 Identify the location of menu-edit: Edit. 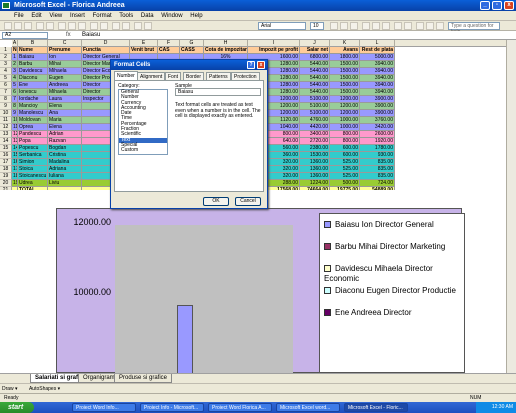
(36, 16).